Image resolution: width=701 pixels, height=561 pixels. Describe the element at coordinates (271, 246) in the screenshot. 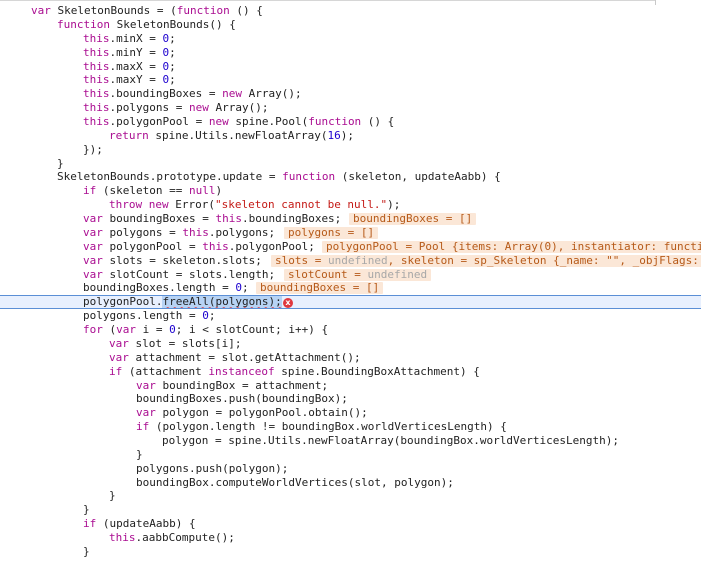

I see `code-token: .polygonPool;` at that location.